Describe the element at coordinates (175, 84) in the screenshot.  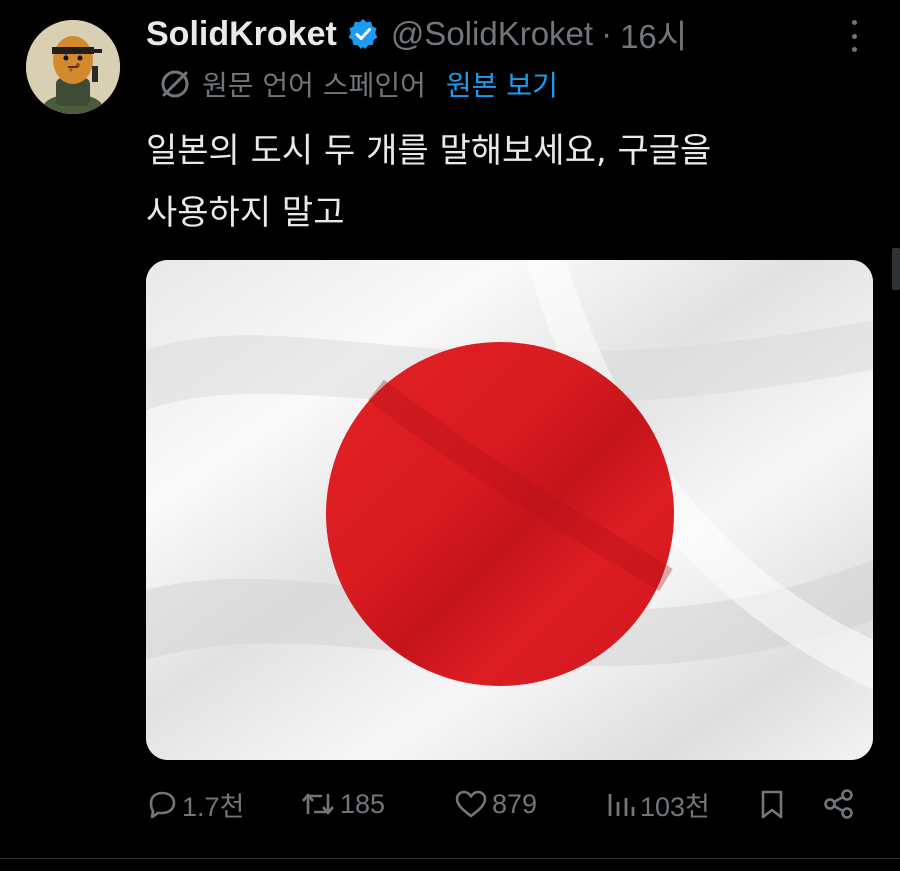
I see `translate-icon` at that location.